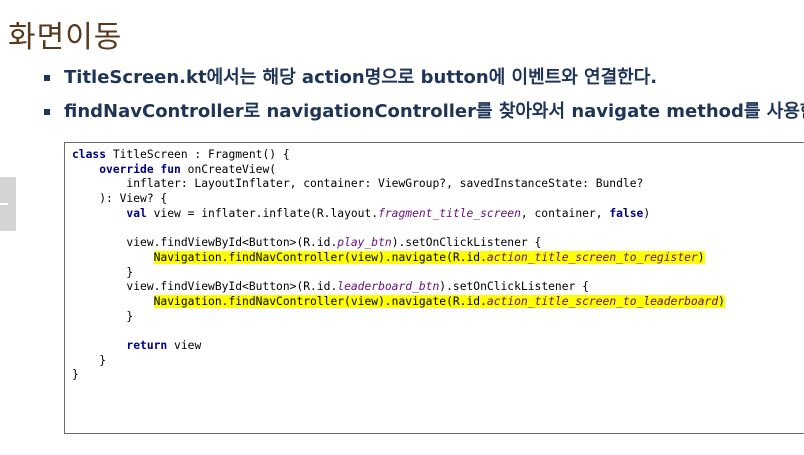  I want to click on code-token: action_title_screen_to_register, so click(592, 257).